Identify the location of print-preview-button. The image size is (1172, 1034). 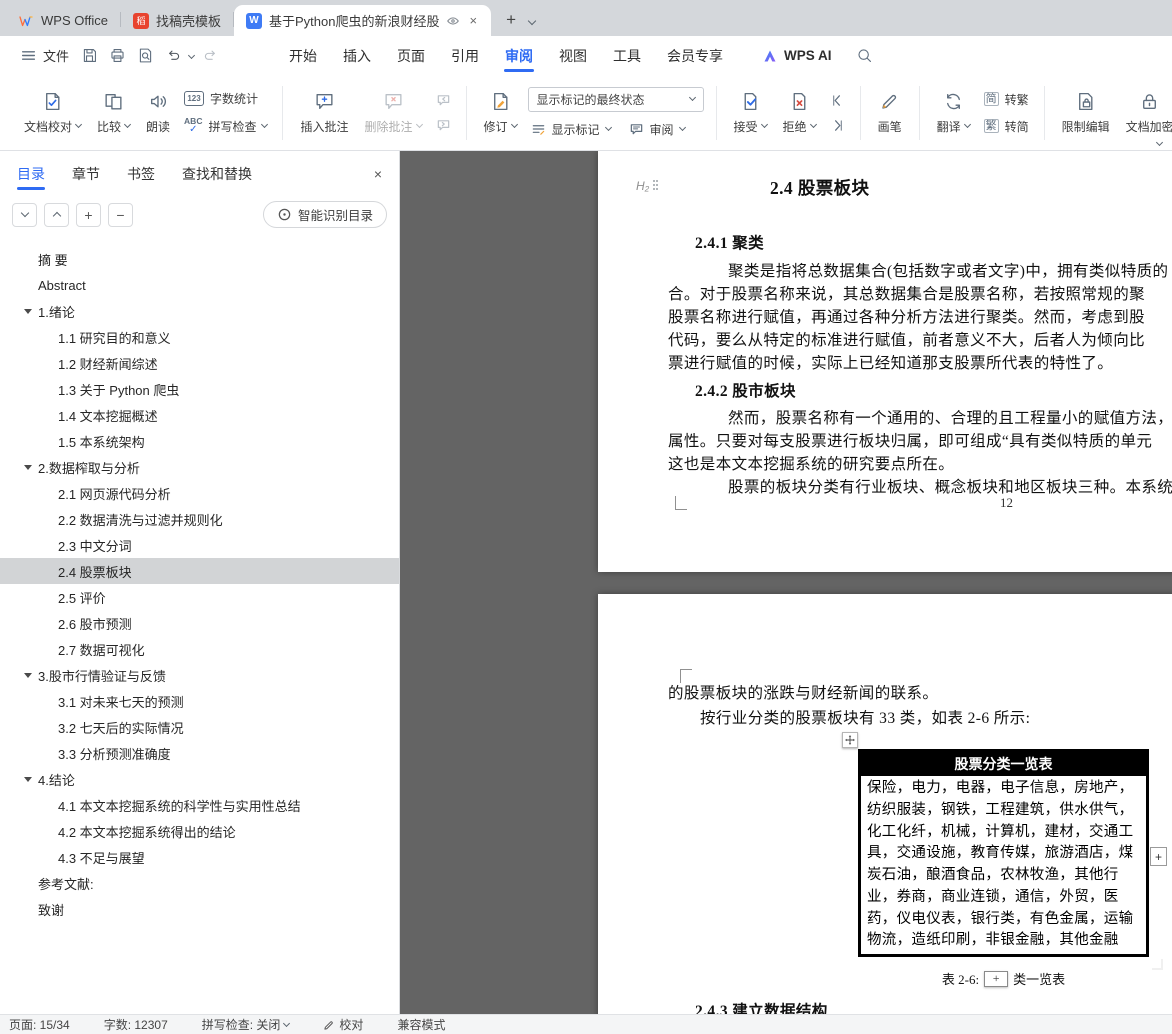
(145, 56).